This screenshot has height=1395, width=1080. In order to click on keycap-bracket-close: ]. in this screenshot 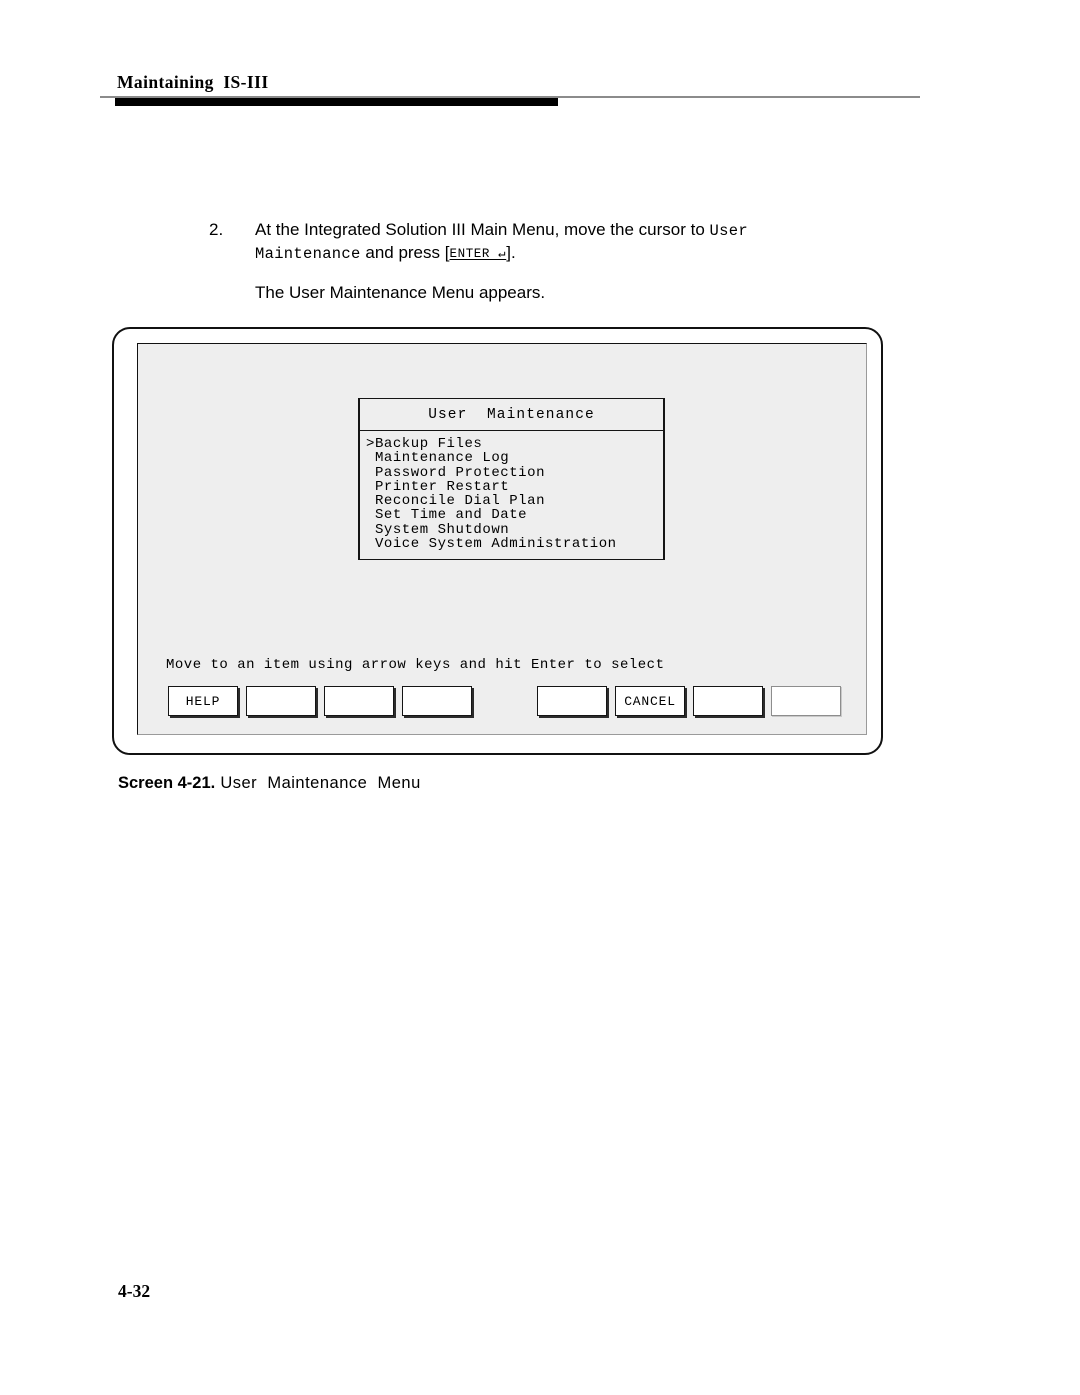, I will do `click(511, 252)`.